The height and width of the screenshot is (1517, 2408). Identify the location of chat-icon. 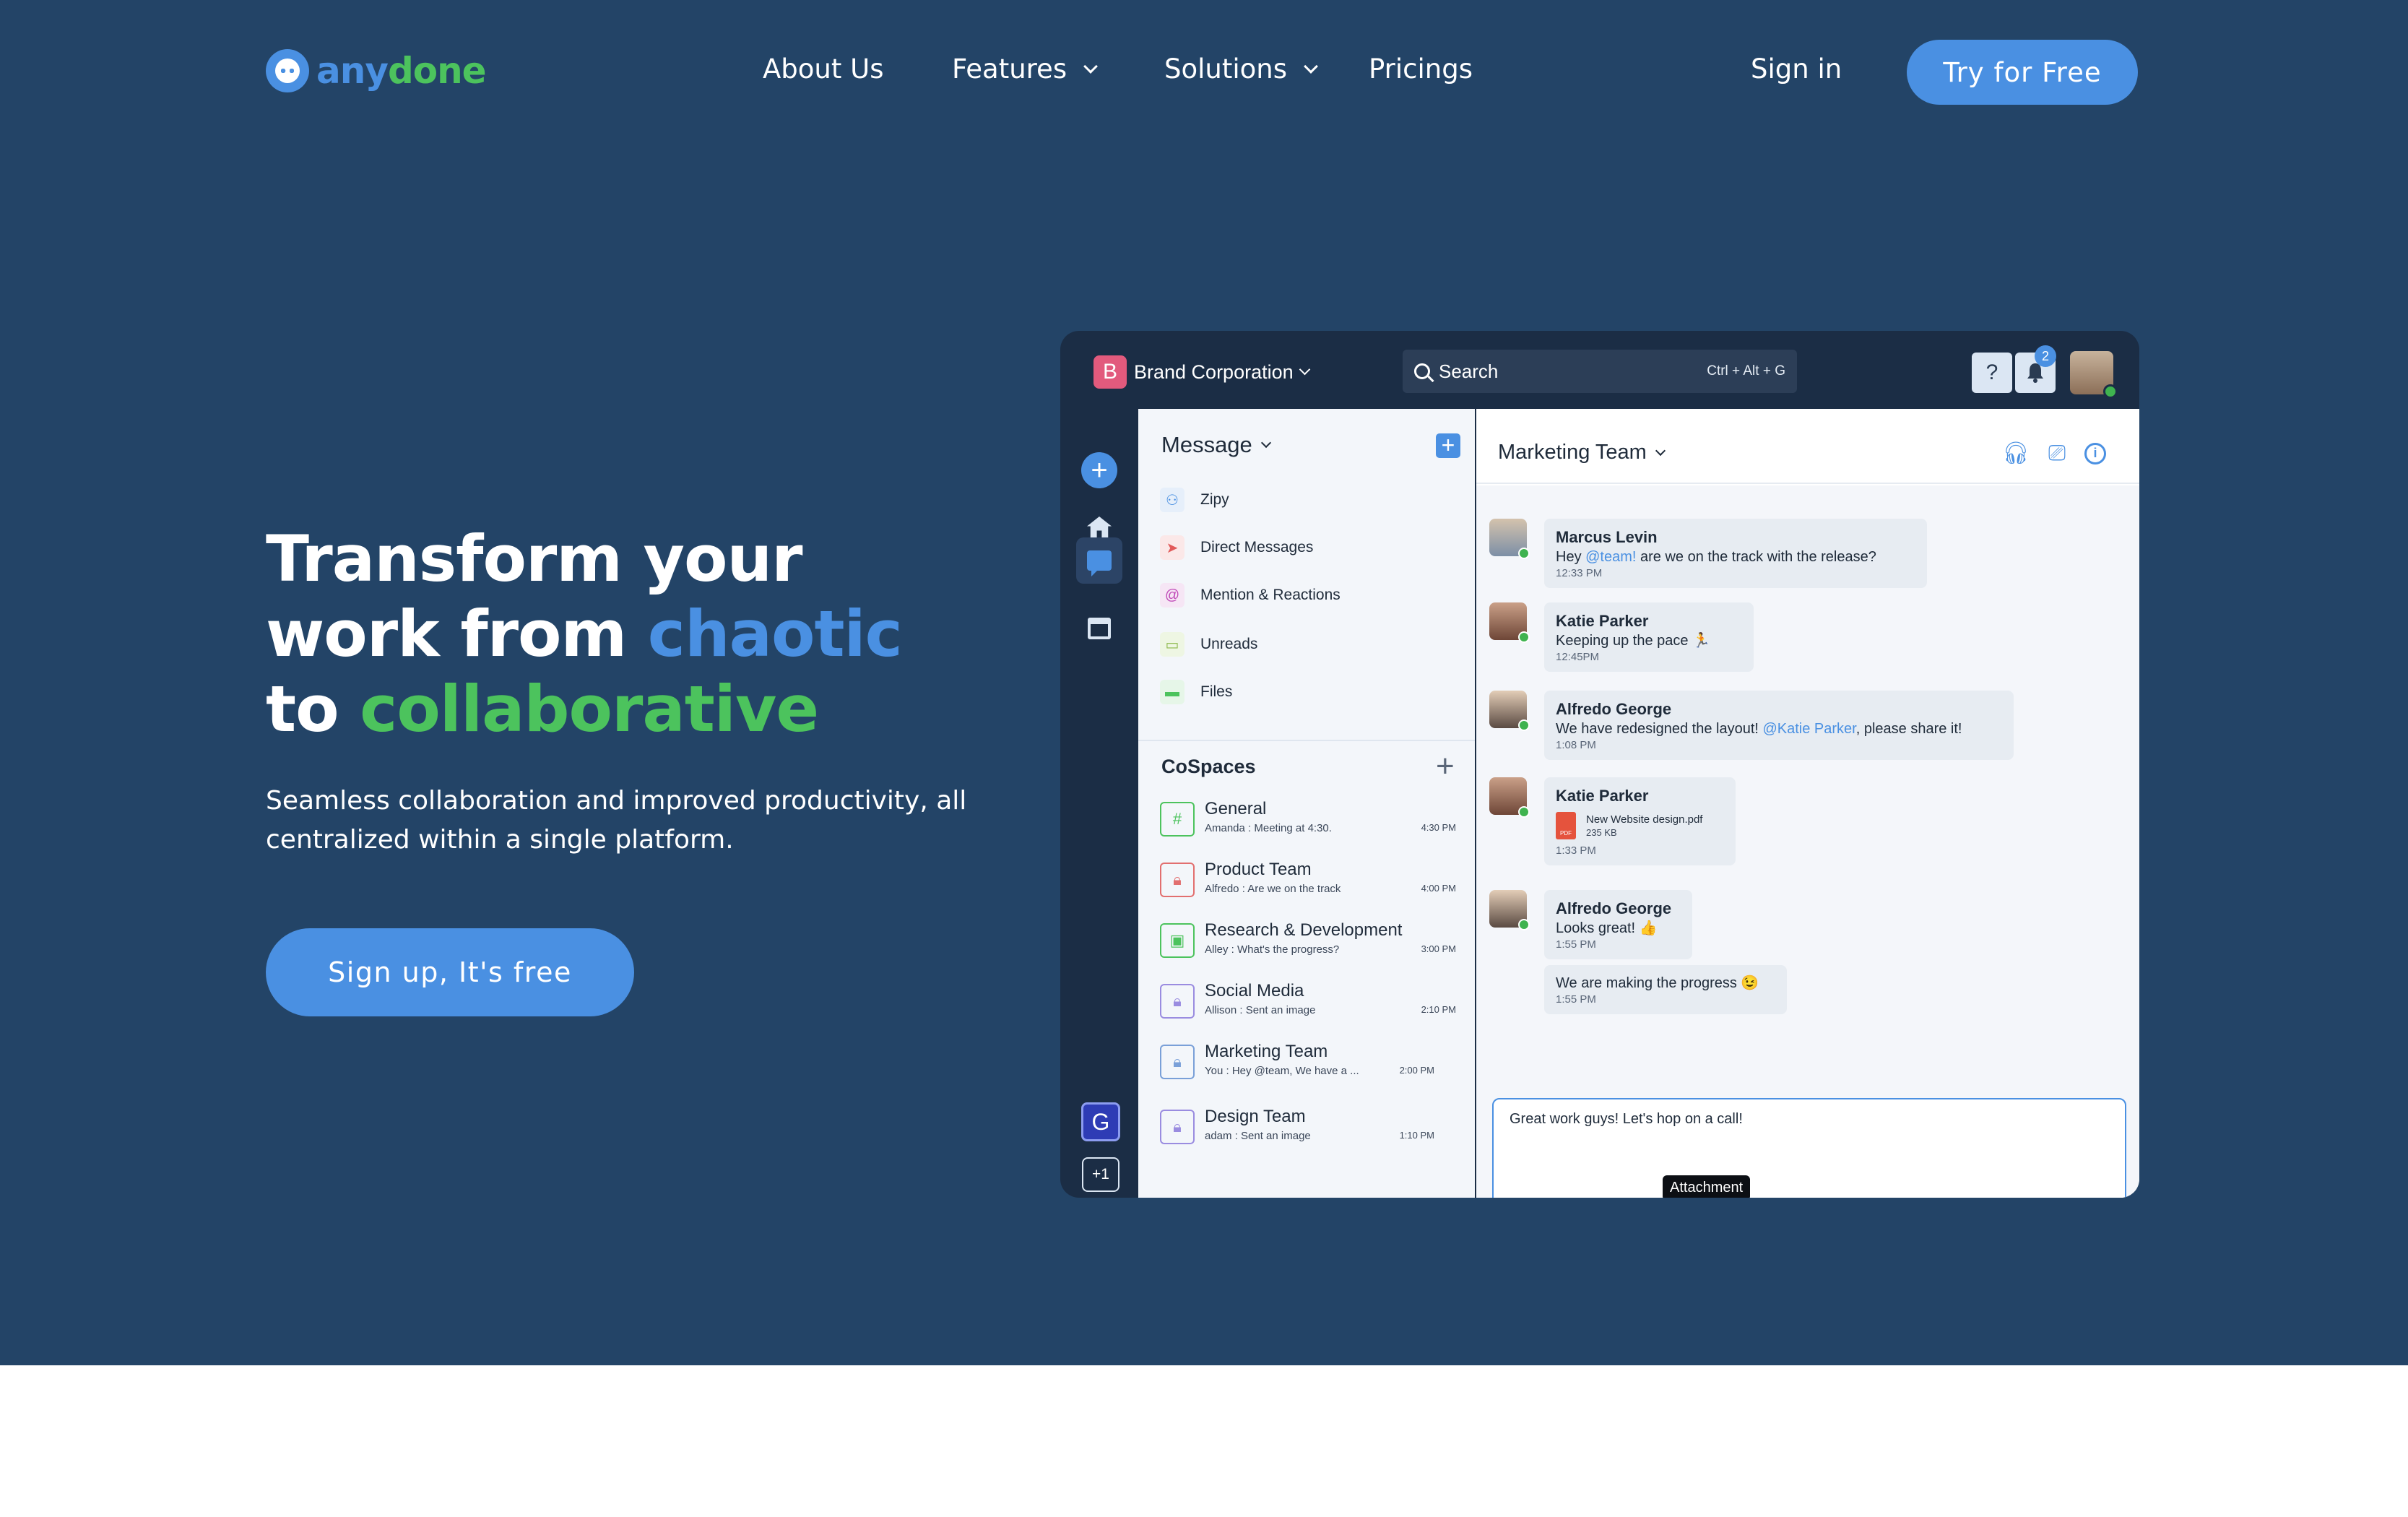
(1099, 560).